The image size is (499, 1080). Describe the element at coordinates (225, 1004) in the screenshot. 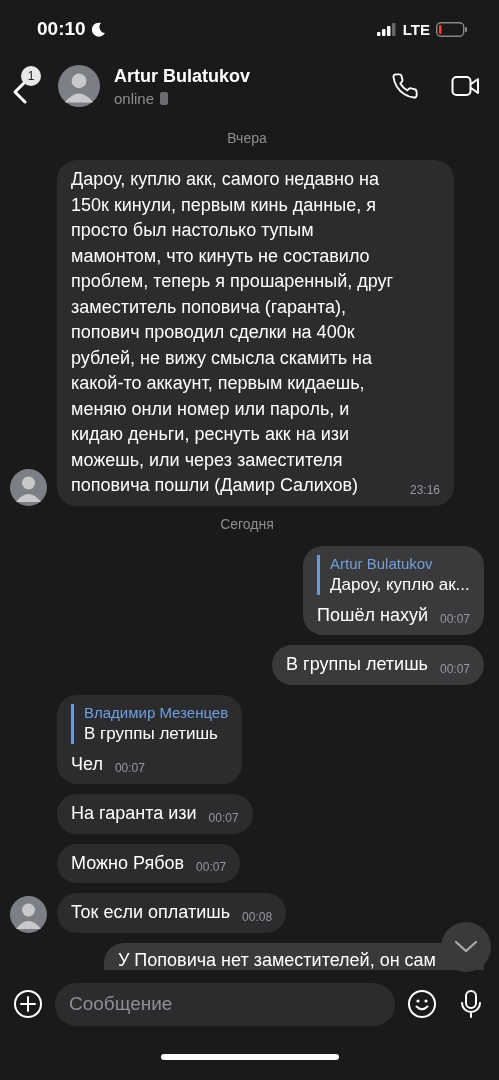

I see `message-field: Сообщение` at that location.